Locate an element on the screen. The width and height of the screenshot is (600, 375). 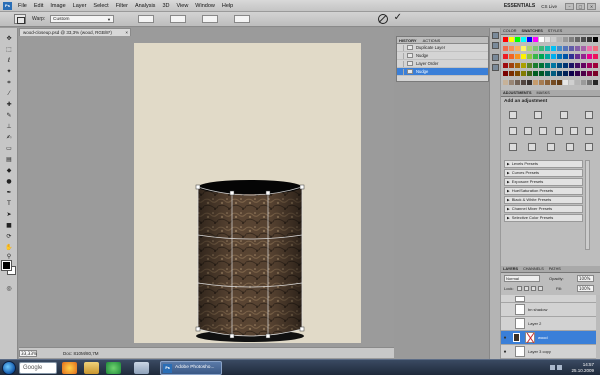
h-distortion-field is located at coordinates (178, 19).